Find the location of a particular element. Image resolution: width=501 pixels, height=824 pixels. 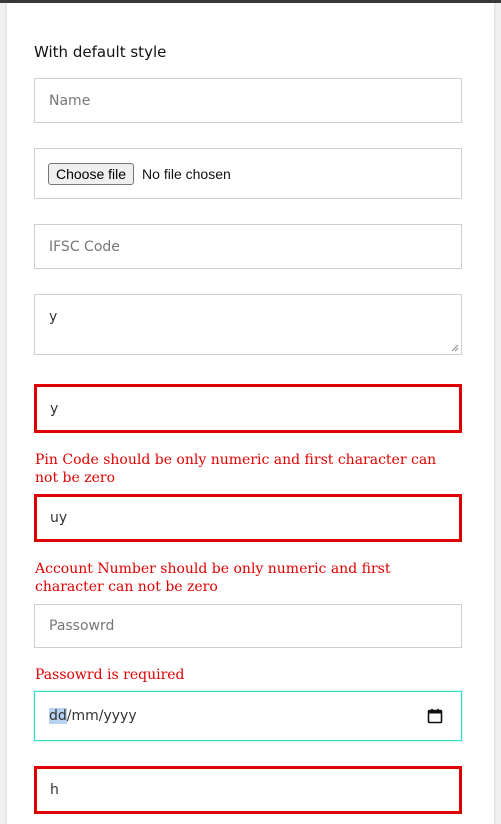

account-number-input: uy is located at coordinates (248, 518).